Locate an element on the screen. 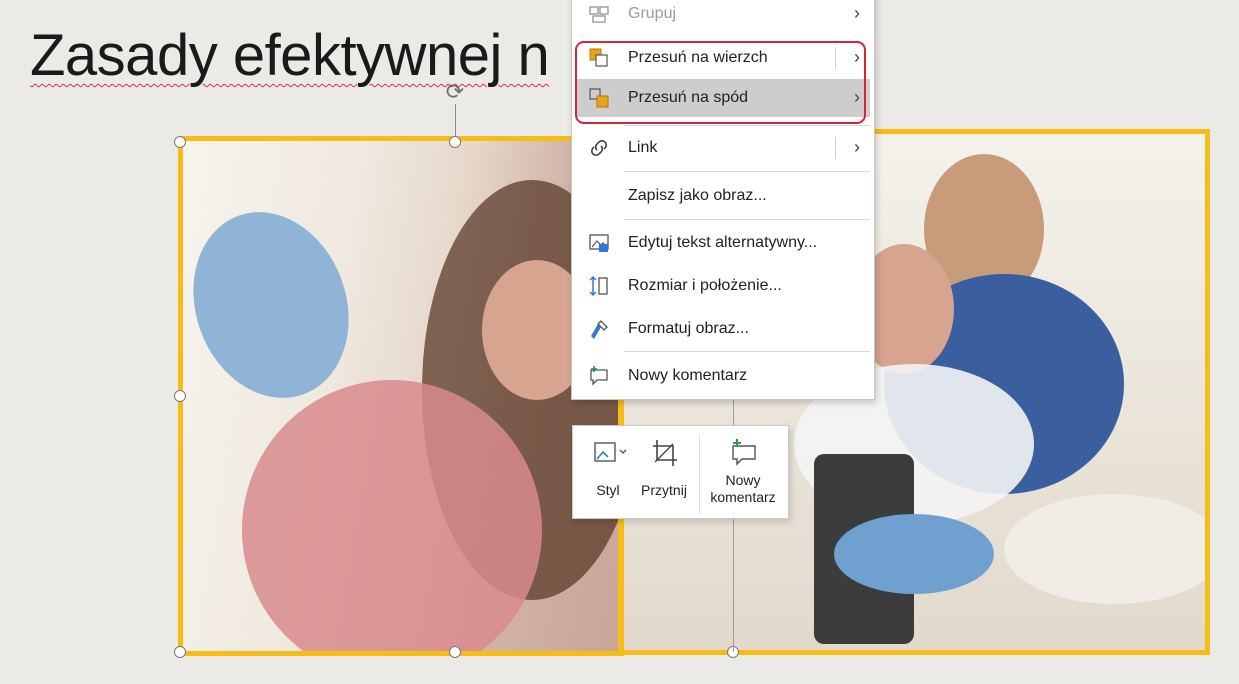  menu-item-label: Link is located at coordinates (643, 147).